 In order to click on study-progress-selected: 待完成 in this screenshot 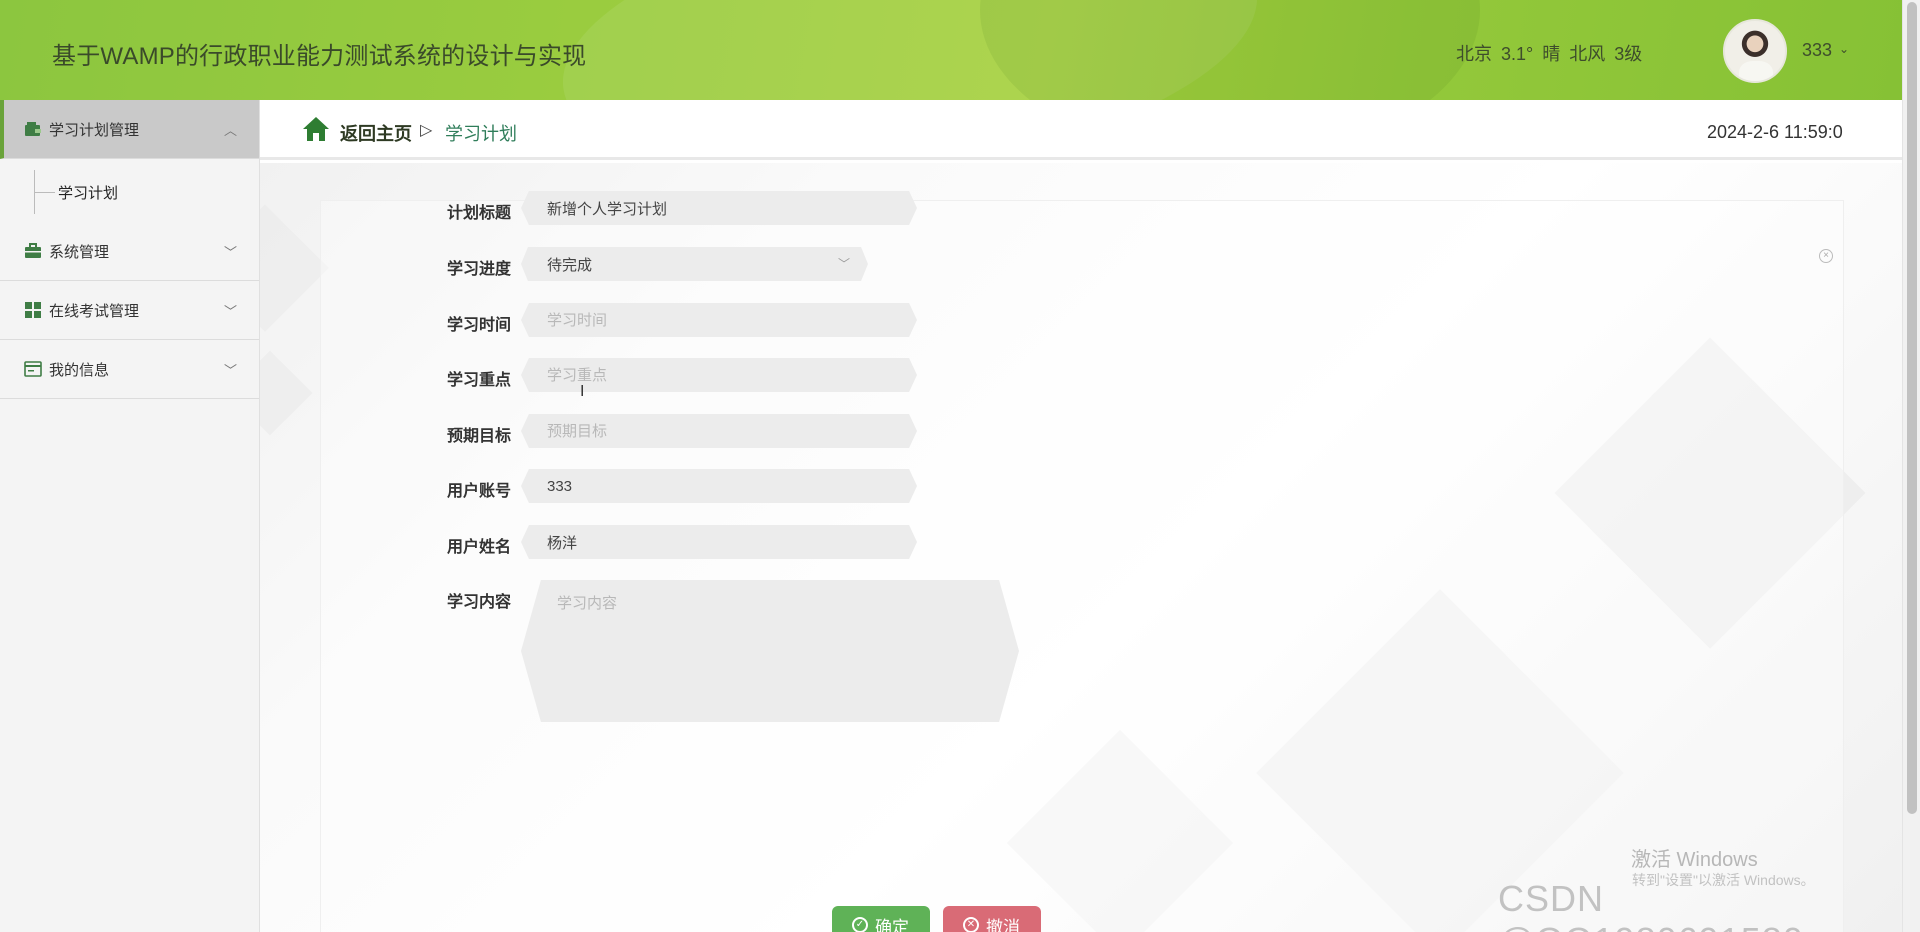, I will do `click(570, 265)`.